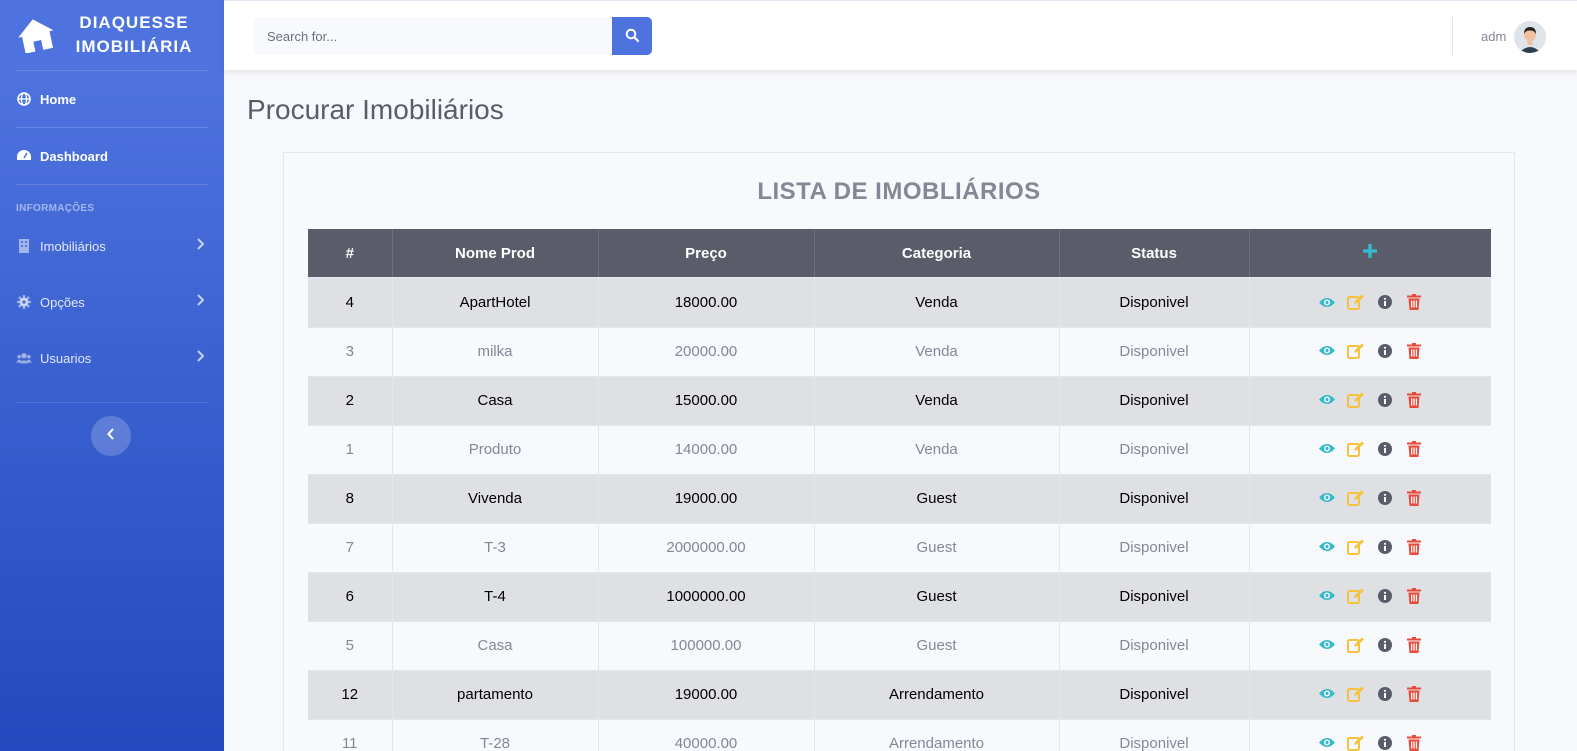 This screenshot has height=751, width=1577. What do you see at coordinates (433, 36) in the screenshot?
I see `search-input` at bounding box center [433, 36].